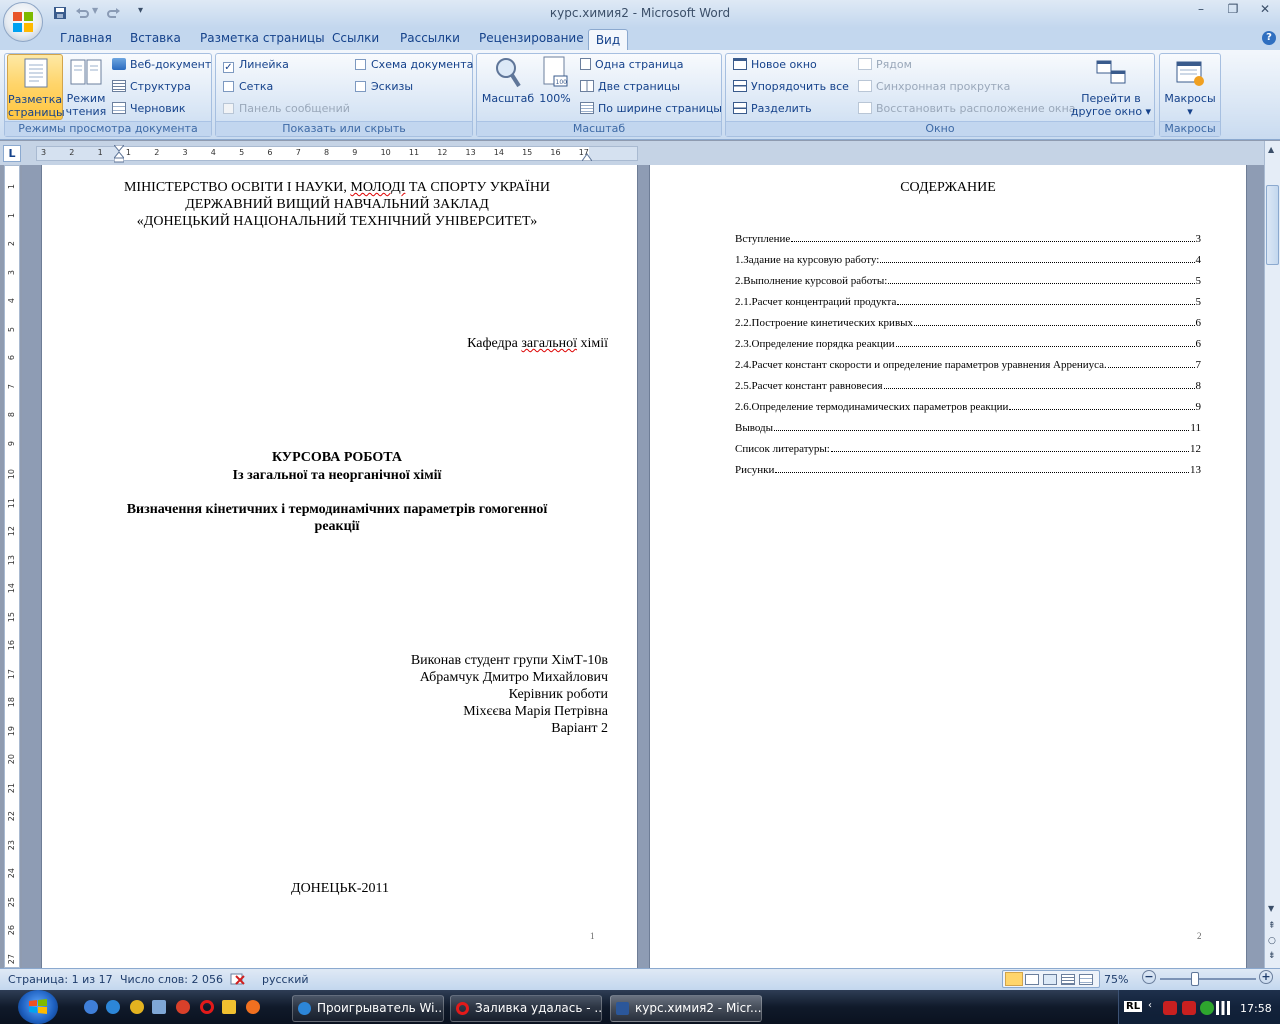  What do you see at coordinates (1116, 979) in the screenshot?
I see `zoom-percent: 75%` at bounding box center [1116, 979].